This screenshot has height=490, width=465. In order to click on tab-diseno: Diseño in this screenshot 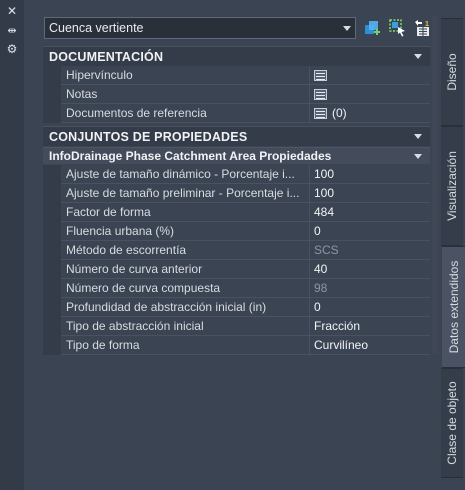, I will do `click(452, 72)`.